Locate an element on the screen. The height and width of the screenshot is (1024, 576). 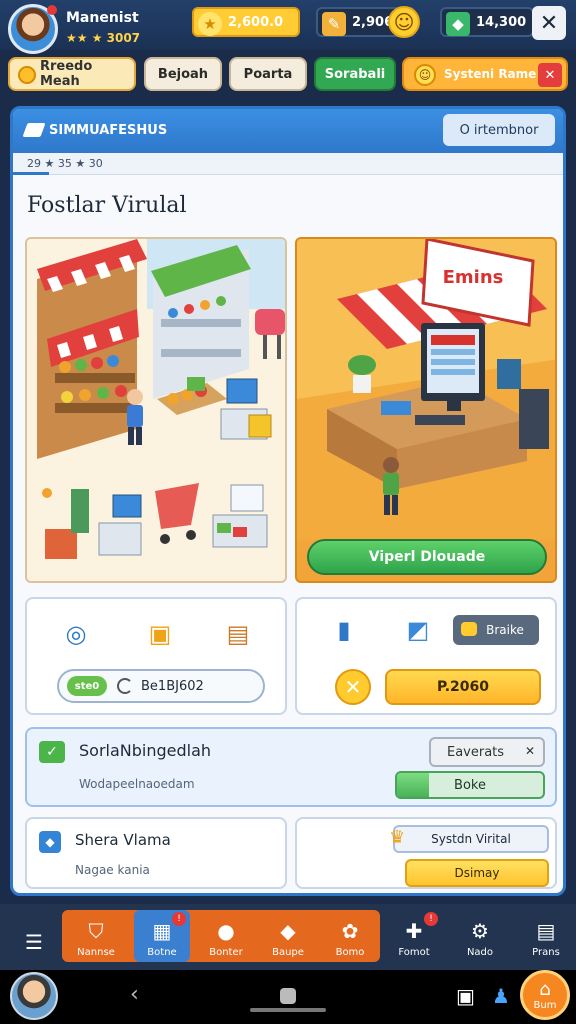
sub-bar-text: 29 ★ 35 ★ 30 is located at coordinates (65, 163).